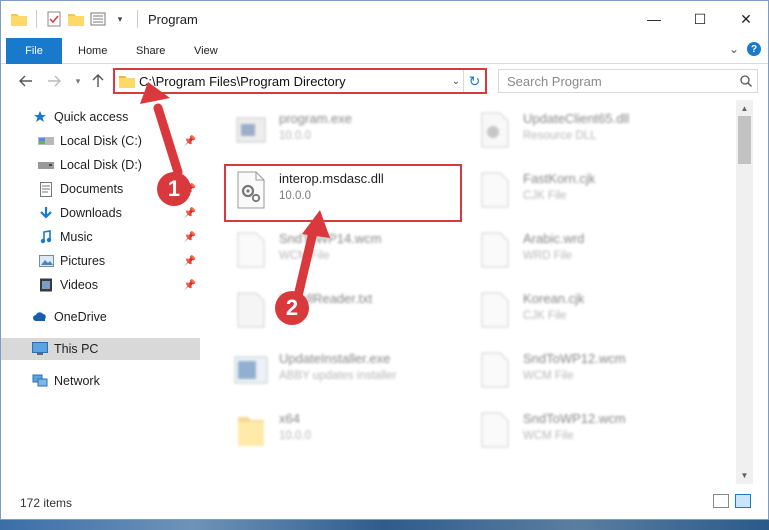  What do you see at coordinates (294, 81) in the screenshot?
I see `address-path: C:\Program Files\Program Directory` at bounding box center [294, 81].